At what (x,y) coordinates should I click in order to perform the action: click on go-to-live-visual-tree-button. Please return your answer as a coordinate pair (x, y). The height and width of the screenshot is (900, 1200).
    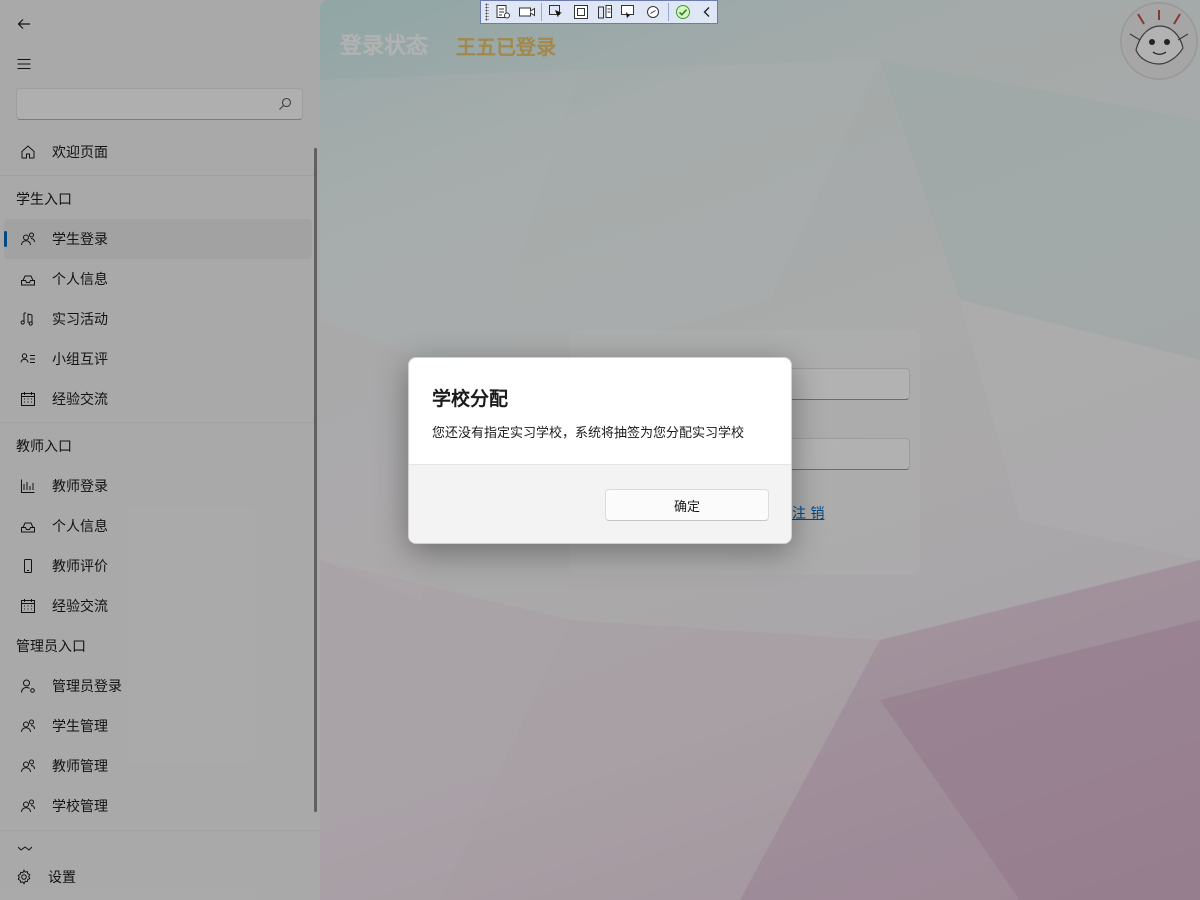
    Looking at the image, I should click on (503, 12).